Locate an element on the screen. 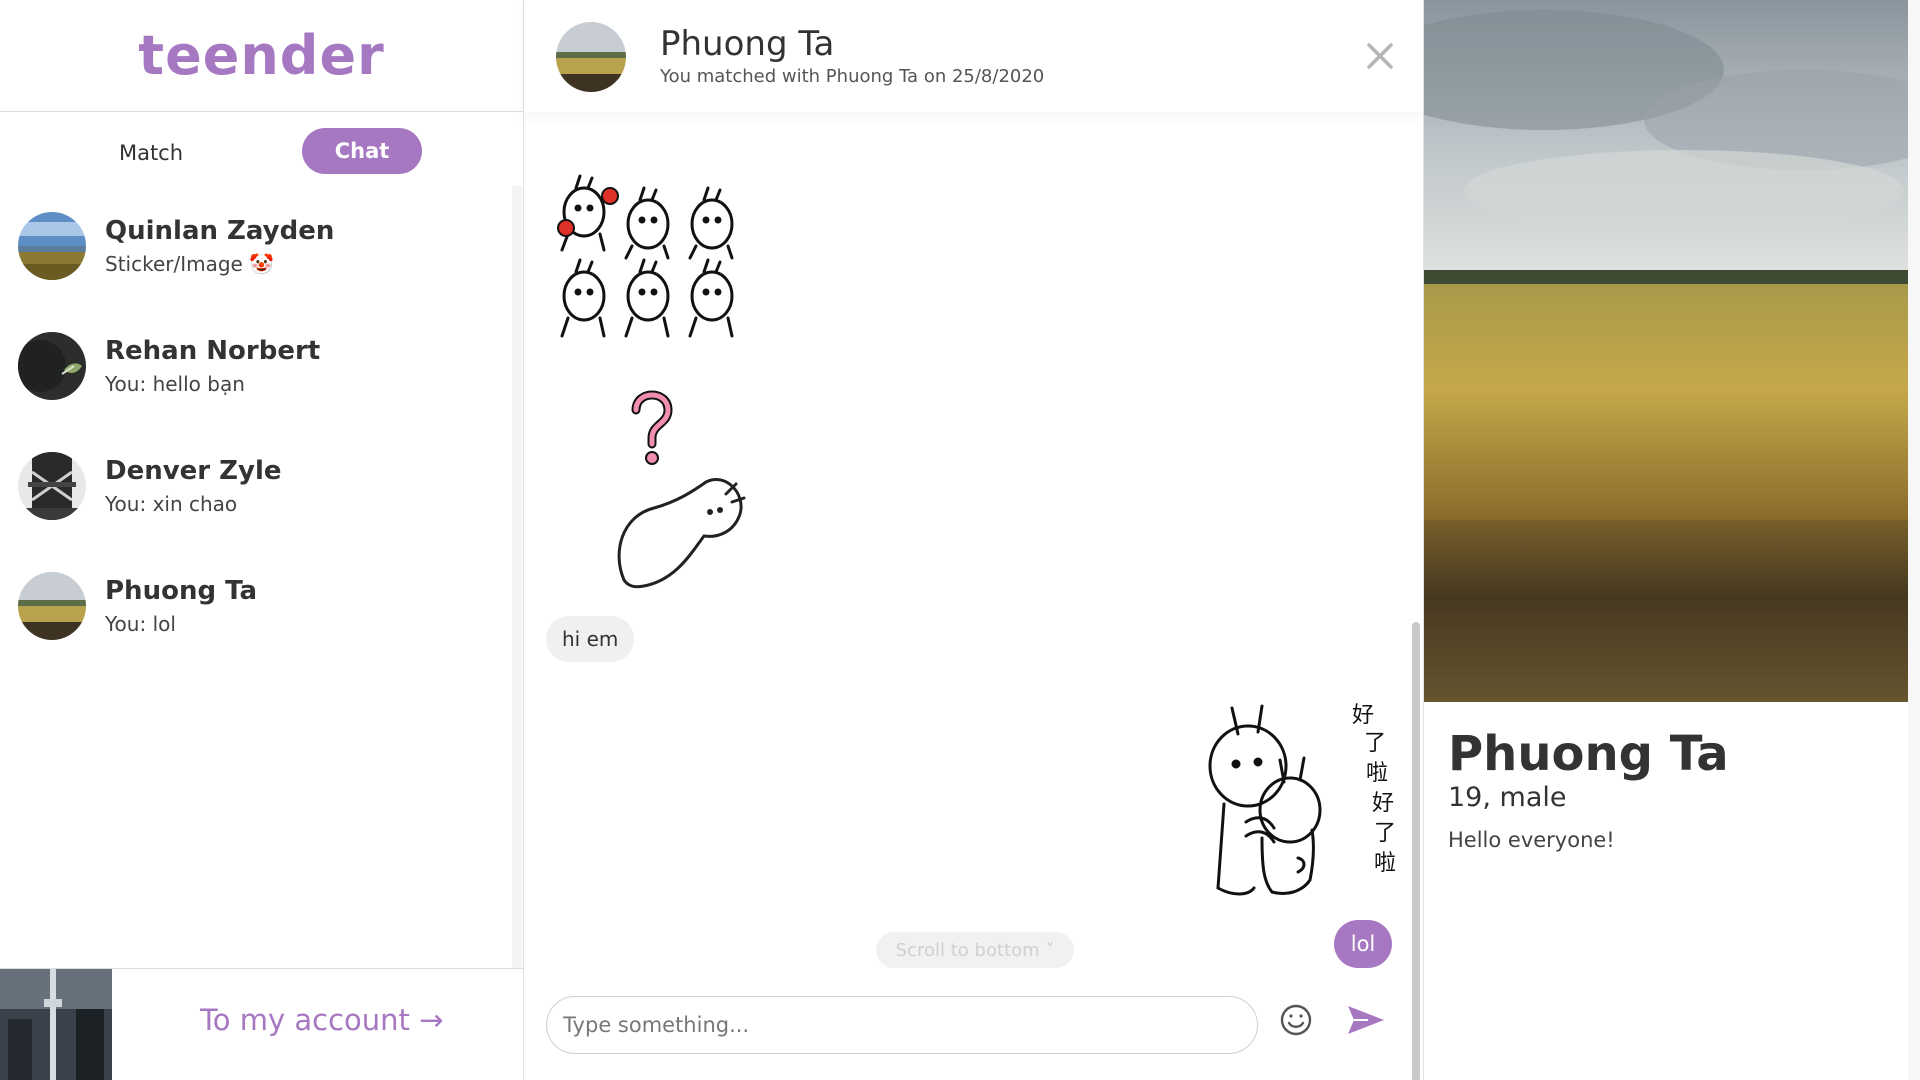 This screenshot has width=1920, height=1080. sidebar-scrollbar is located at coordinates (517, 577).